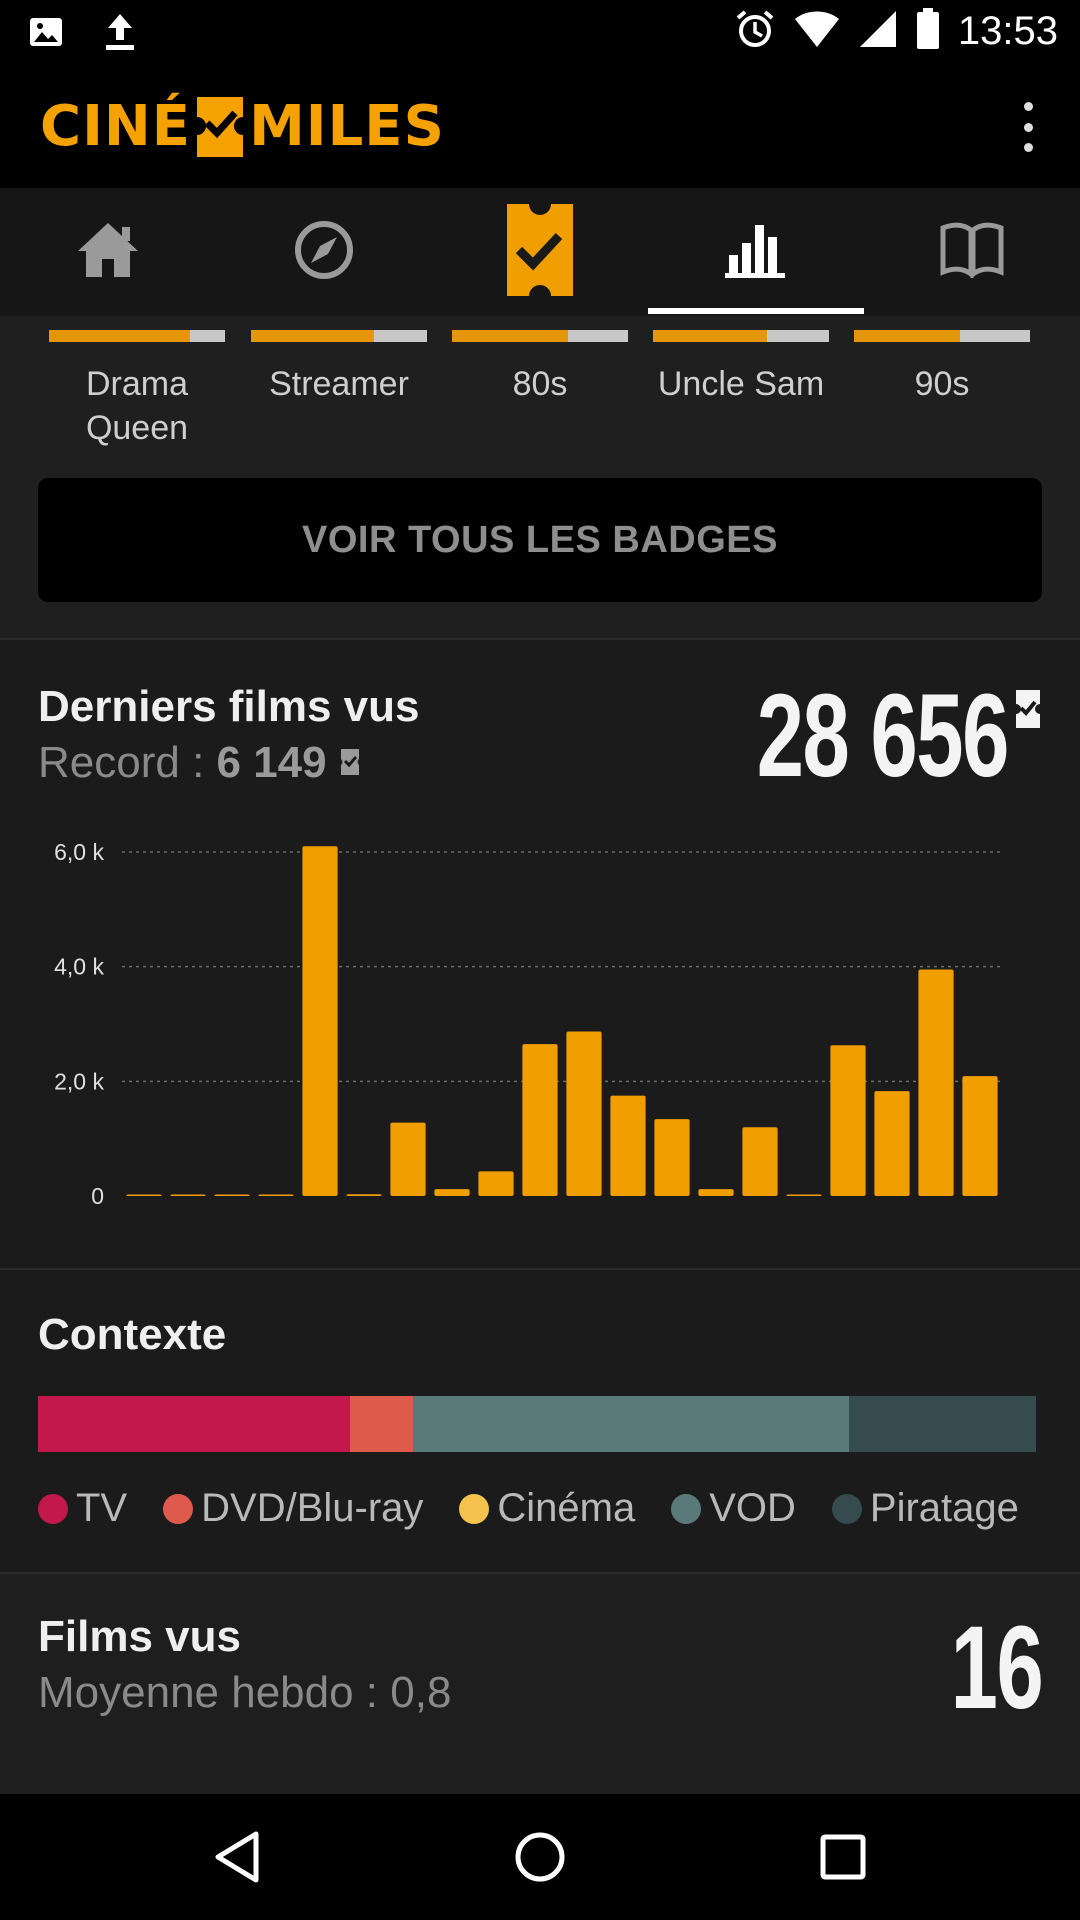  I want to click on context-stacked-bar, so click(537, 1424).